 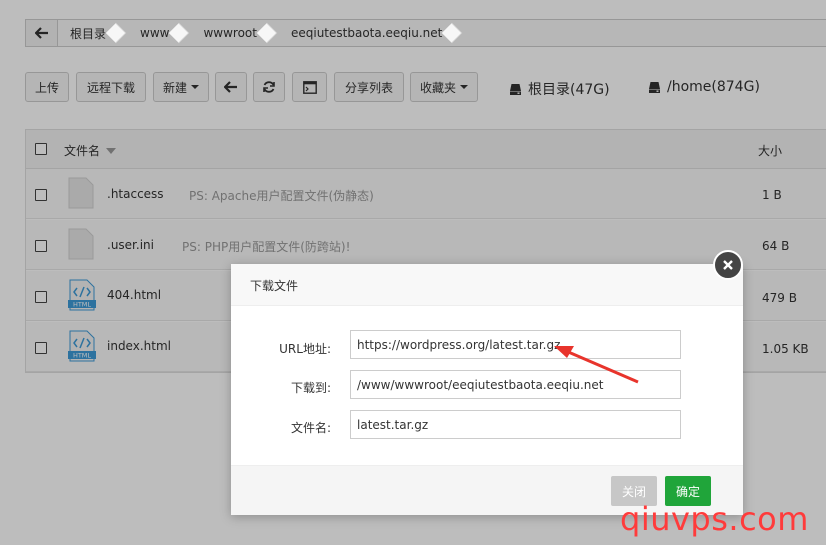 What do you see at coordinates (310, 388) in the screenshot?
I see `download-to-label: 下载到:` at bounding box center [310, 388].